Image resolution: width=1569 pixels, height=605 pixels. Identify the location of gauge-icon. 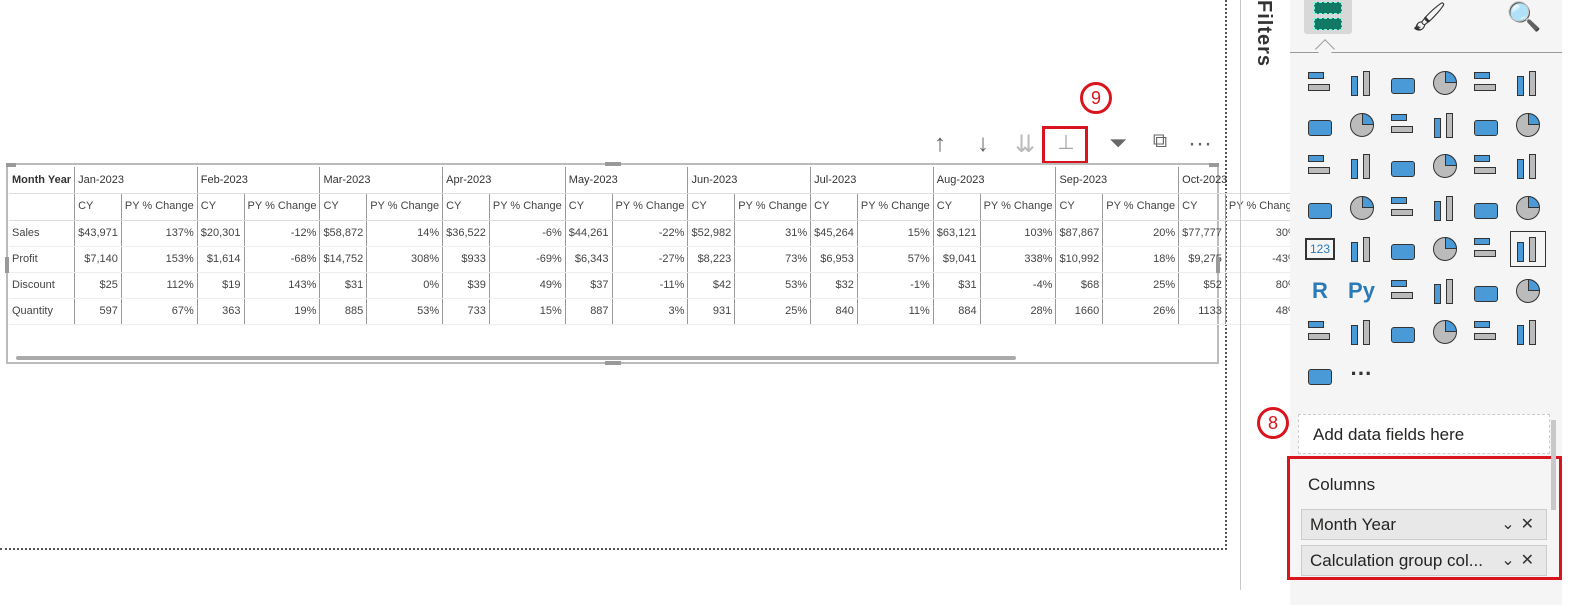
(1528, 208).